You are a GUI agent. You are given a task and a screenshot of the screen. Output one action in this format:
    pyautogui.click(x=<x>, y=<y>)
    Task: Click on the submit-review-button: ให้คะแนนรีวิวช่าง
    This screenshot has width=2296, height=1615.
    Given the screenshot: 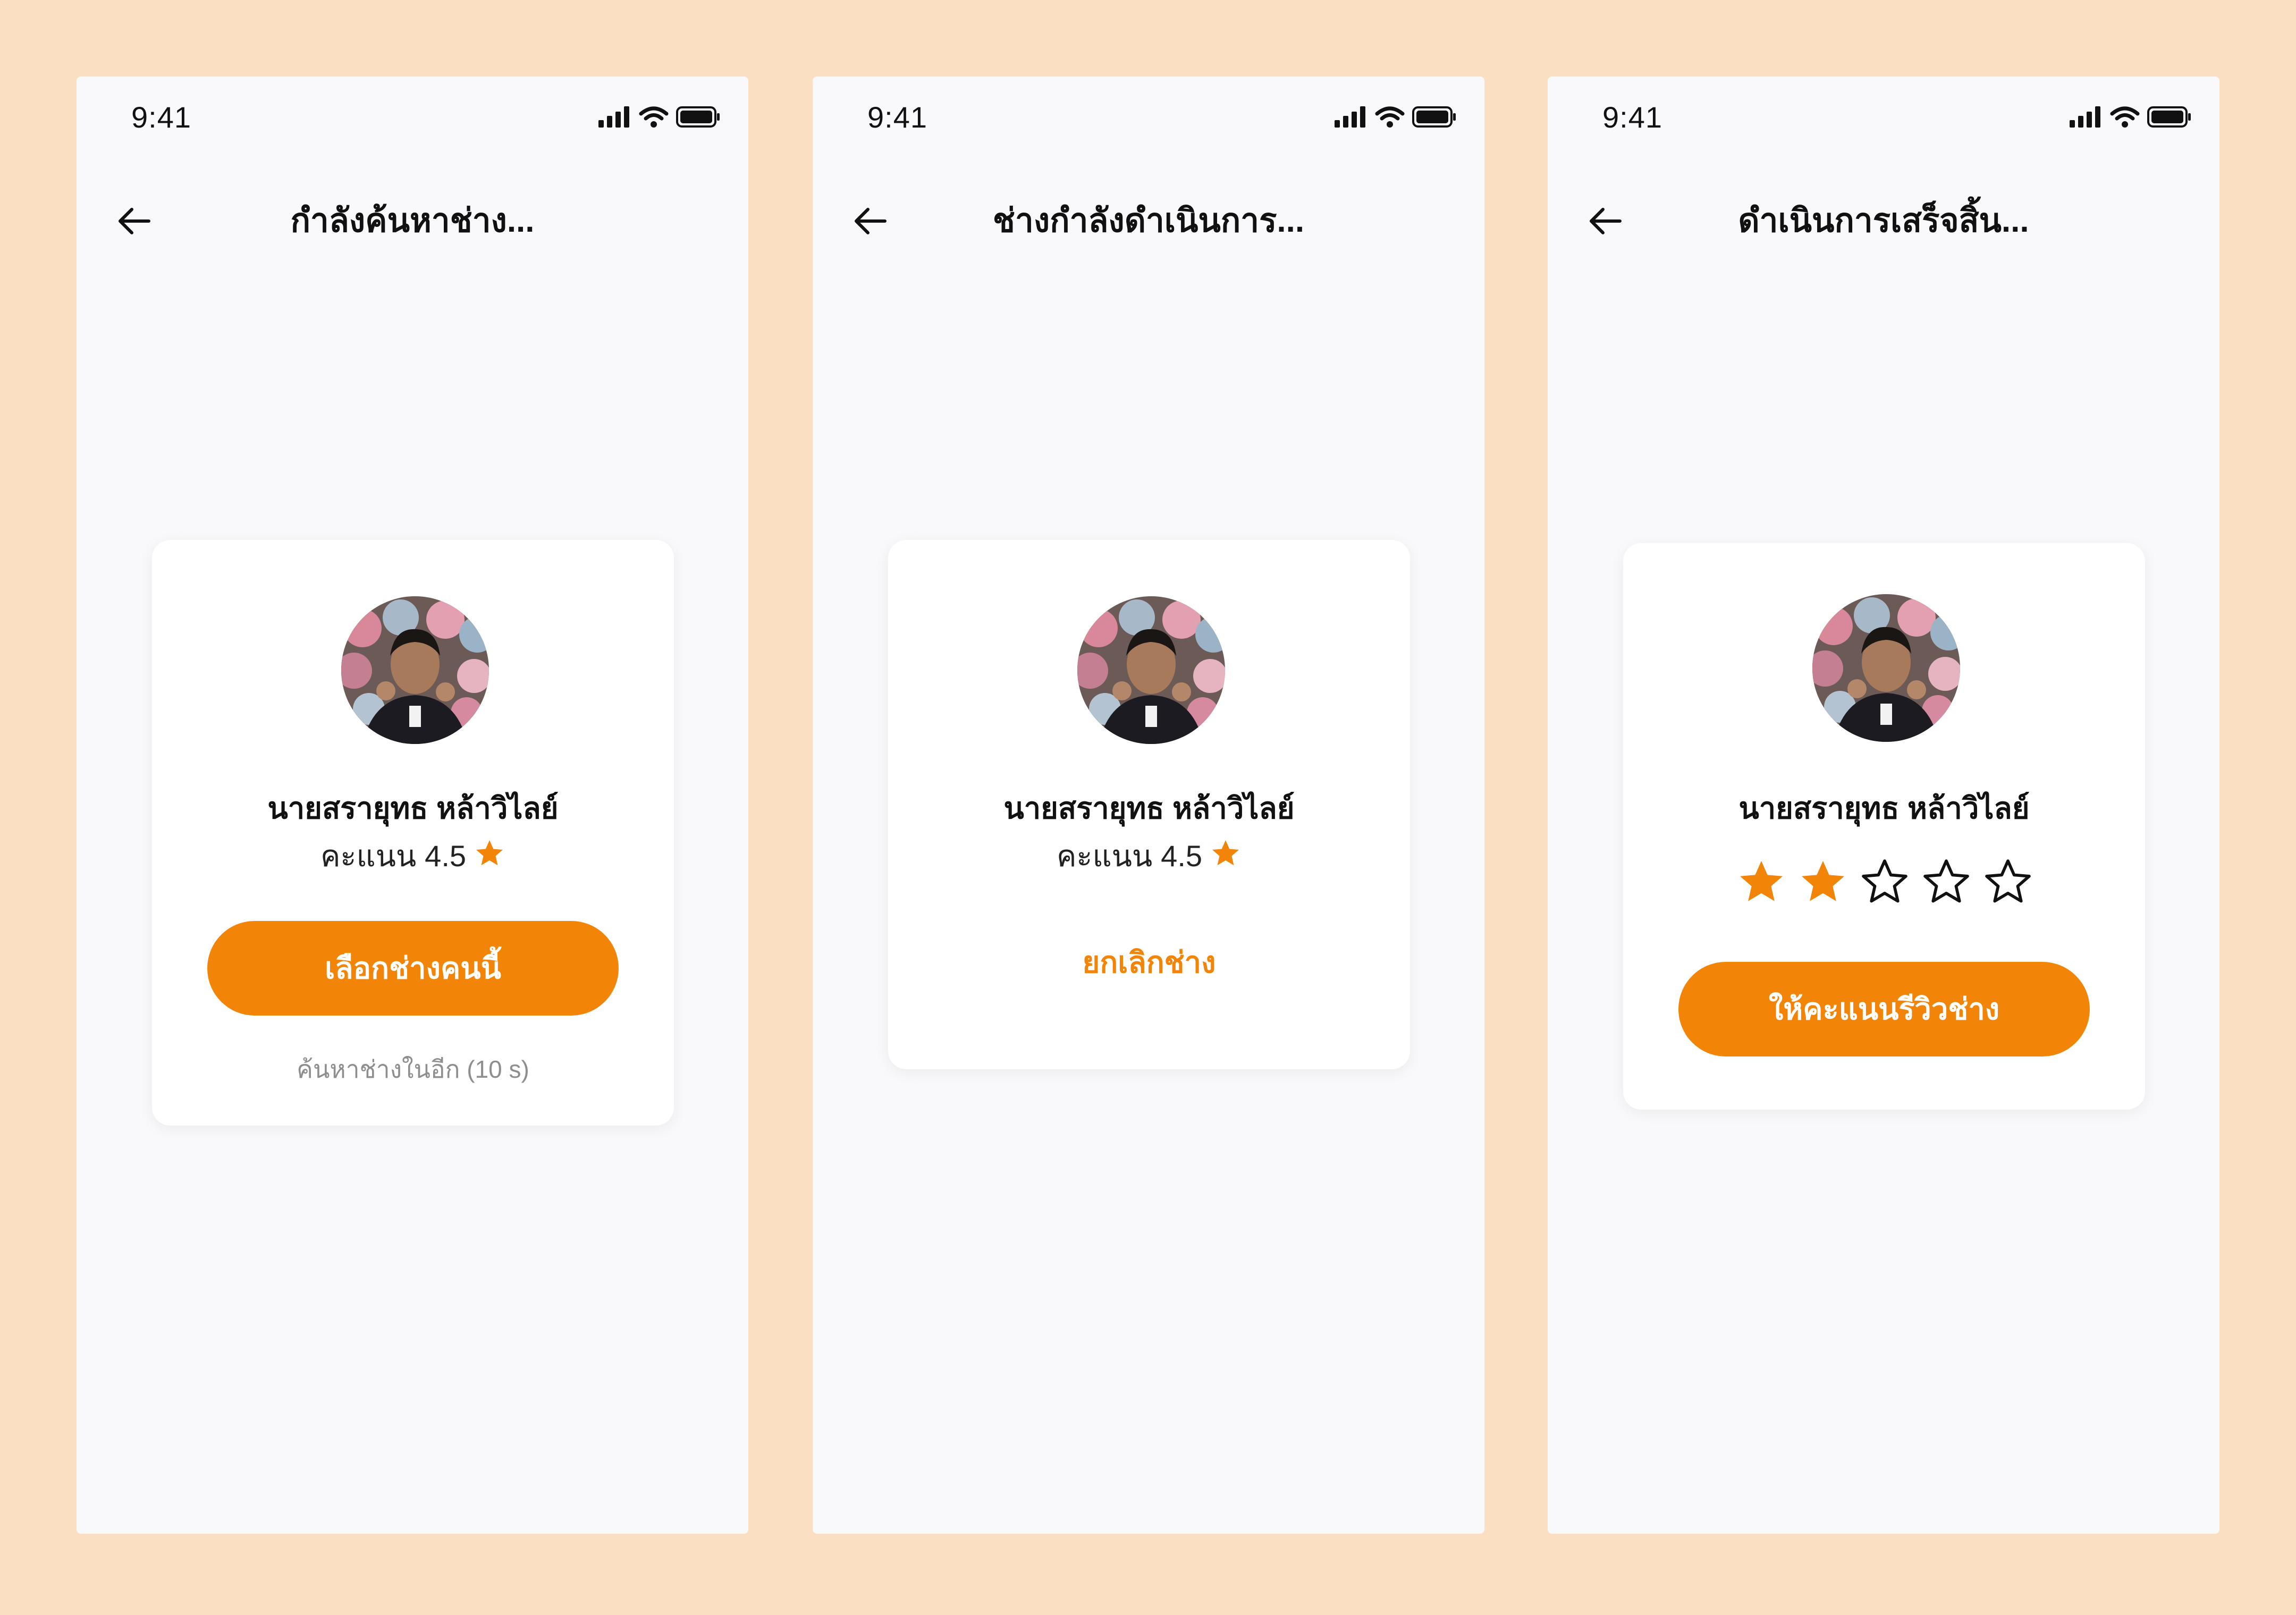 What is the action you would take?
    pyautogui.click(x=1884, y=1009)
    